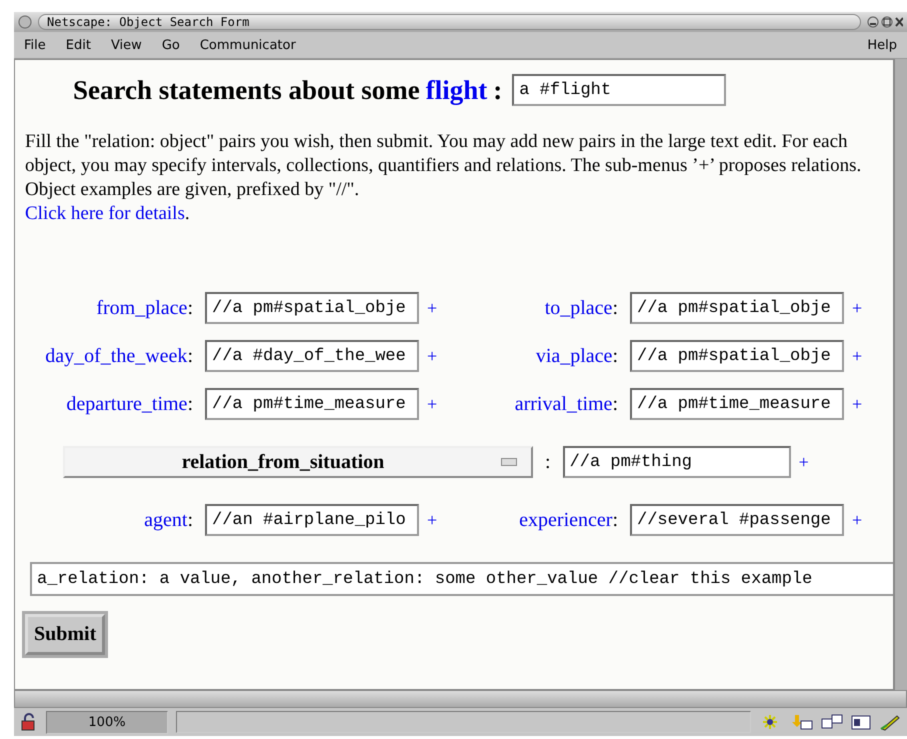 The image size is (907, 739). What do you see at coordinates (25, 22) in the screenshot?
I see `window-menu-icon` at bounding box center [25, 22].